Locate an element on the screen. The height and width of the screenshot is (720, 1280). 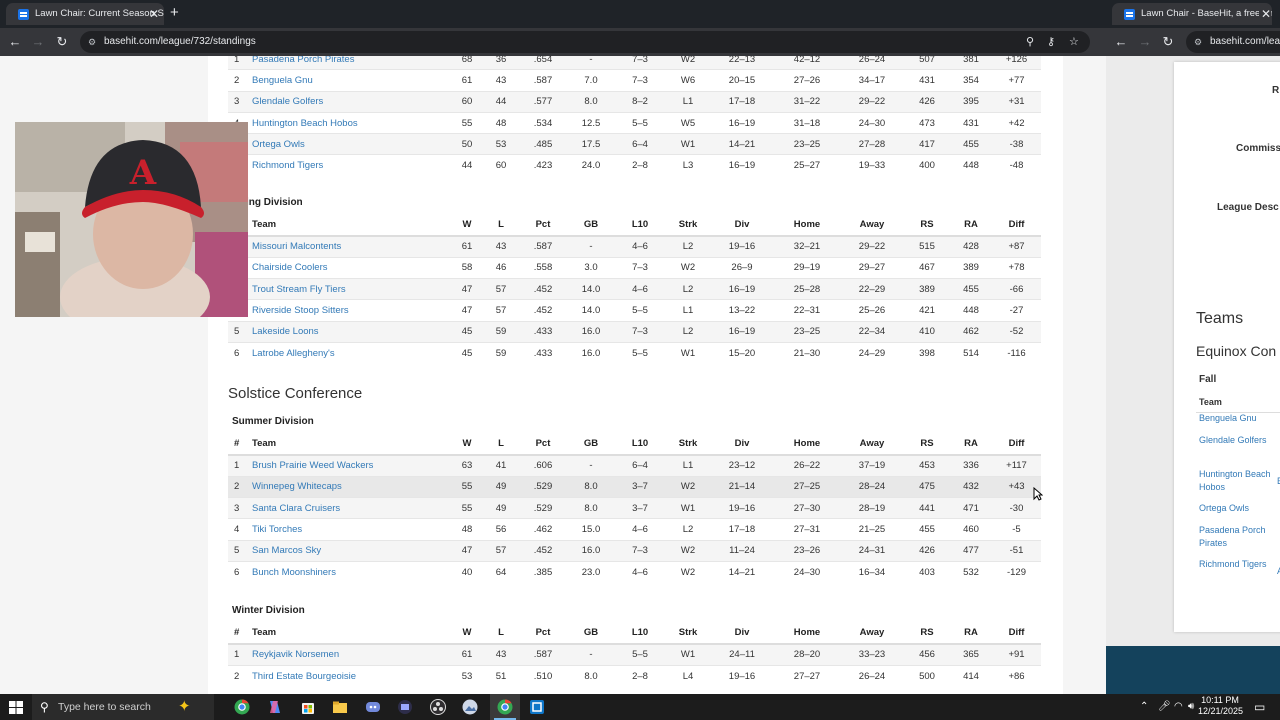
team-link: Latrobe Allegheny's is located at coordinates (350, 352).